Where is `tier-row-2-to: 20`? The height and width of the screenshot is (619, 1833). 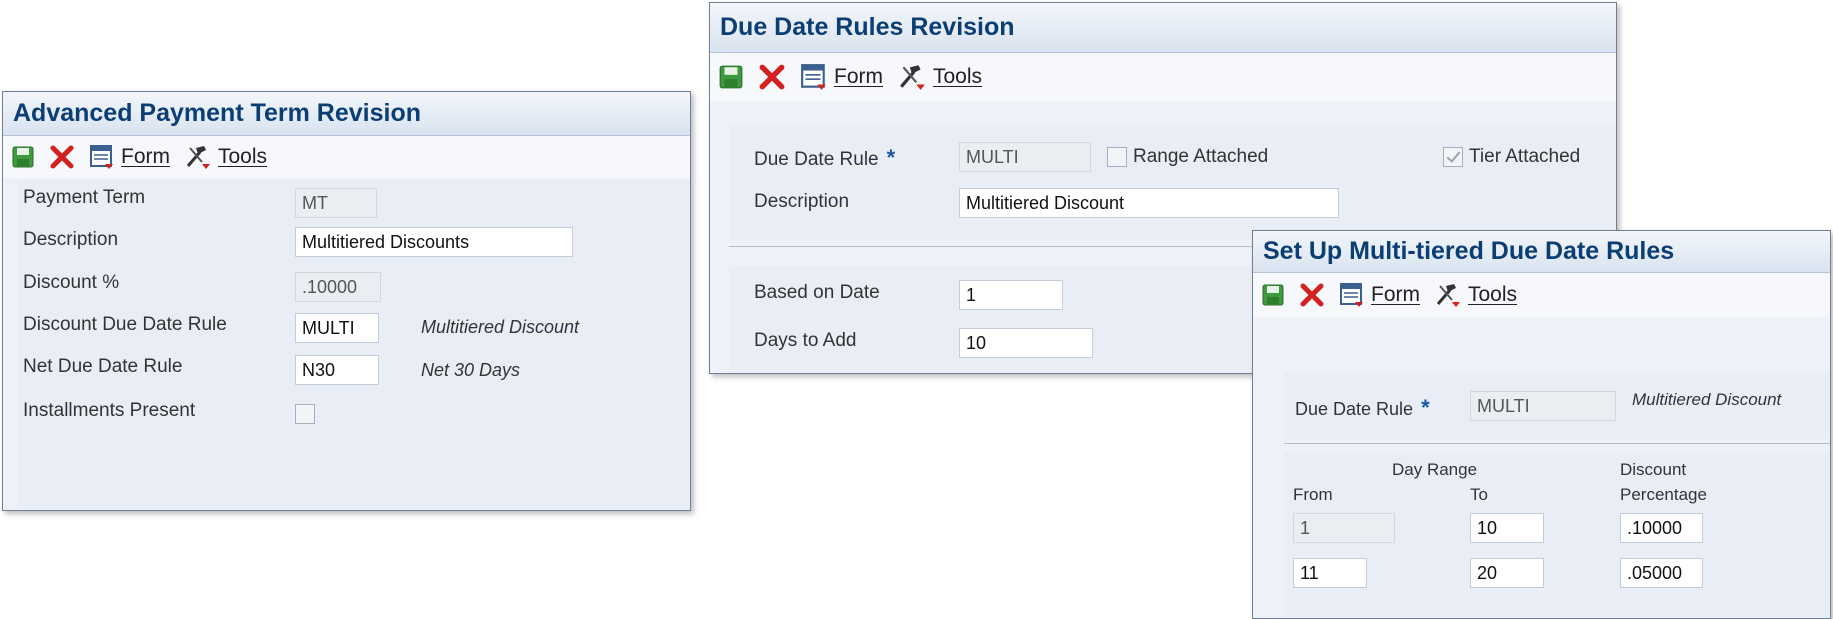
tier-row-2-to: 20 is located at coordinates (1507, 573).